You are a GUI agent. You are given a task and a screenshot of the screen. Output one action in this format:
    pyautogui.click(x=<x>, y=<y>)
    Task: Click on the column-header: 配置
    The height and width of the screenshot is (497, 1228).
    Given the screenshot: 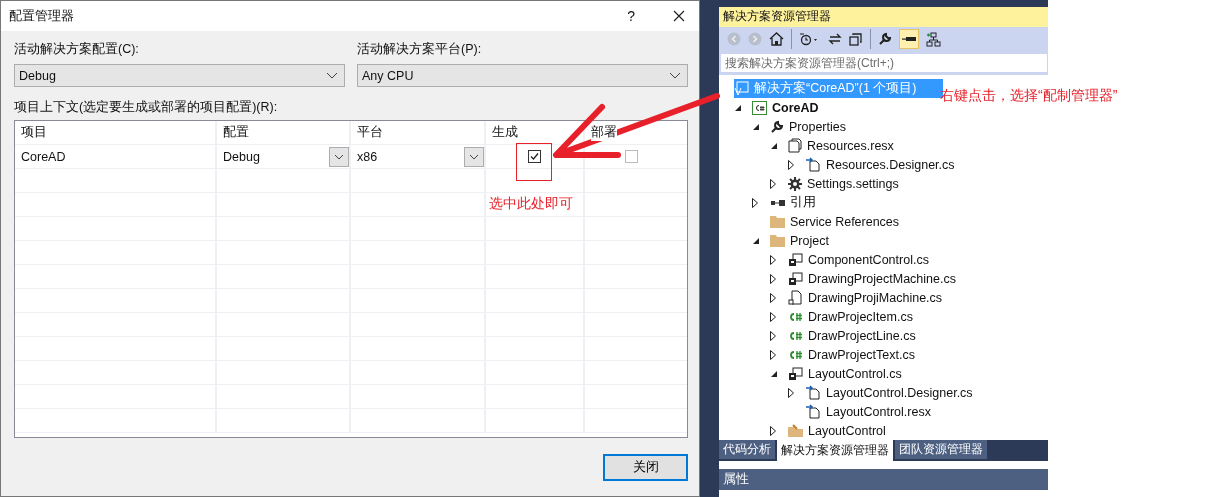 What is the action you would take?
    pyautogui.click(x=236, y=132)
    